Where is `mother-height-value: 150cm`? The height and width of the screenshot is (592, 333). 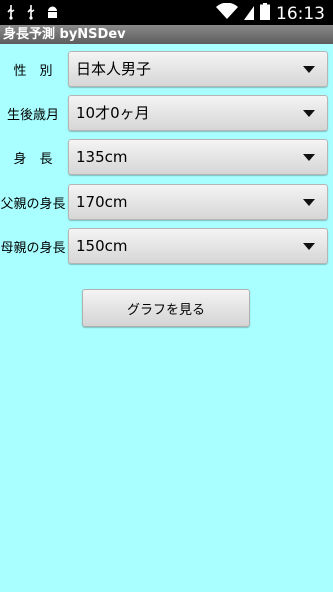 mother-height-value: 150cm is located at coordinates (102, 246).